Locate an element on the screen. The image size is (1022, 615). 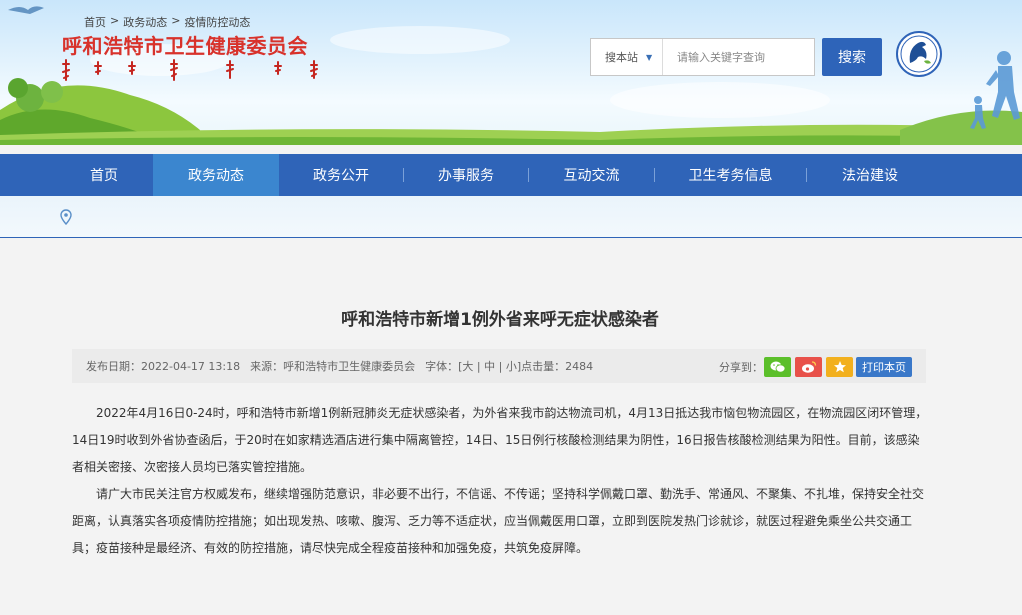
print-page-button: 打印本页 is located at coordinates (884, 367).